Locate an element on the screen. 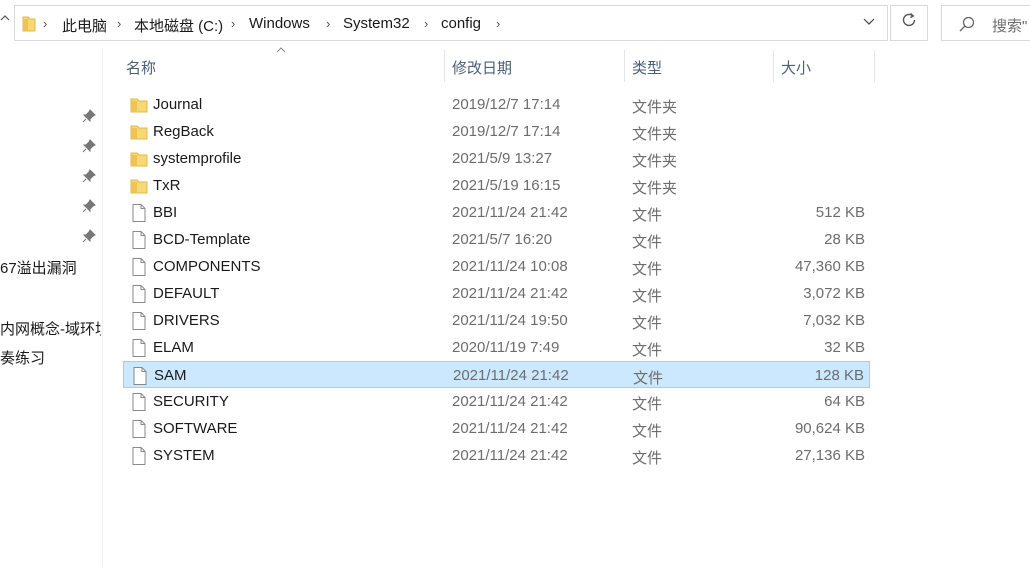 The width and height of the screenshot is (1030, 567). file-row: COMPONENTS 2021/11/24 10:08 文件 47,360 KB is located at coordinates (496, 266).